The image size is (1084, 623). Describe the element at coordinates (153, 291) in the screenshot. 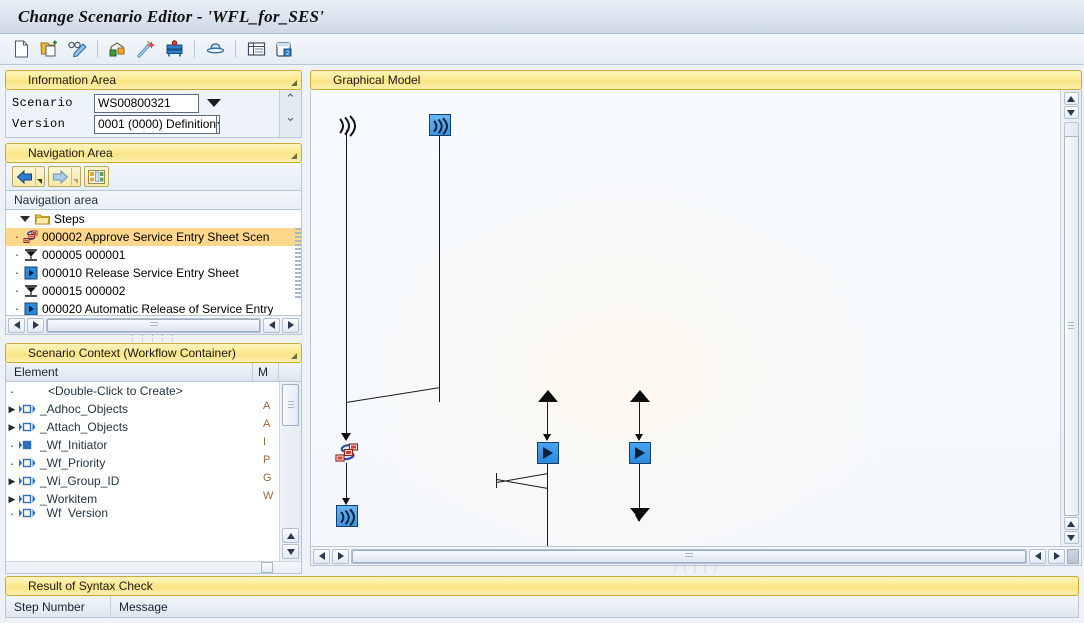

I see `tree-node-step-000015: · 000015 000002` at that location.